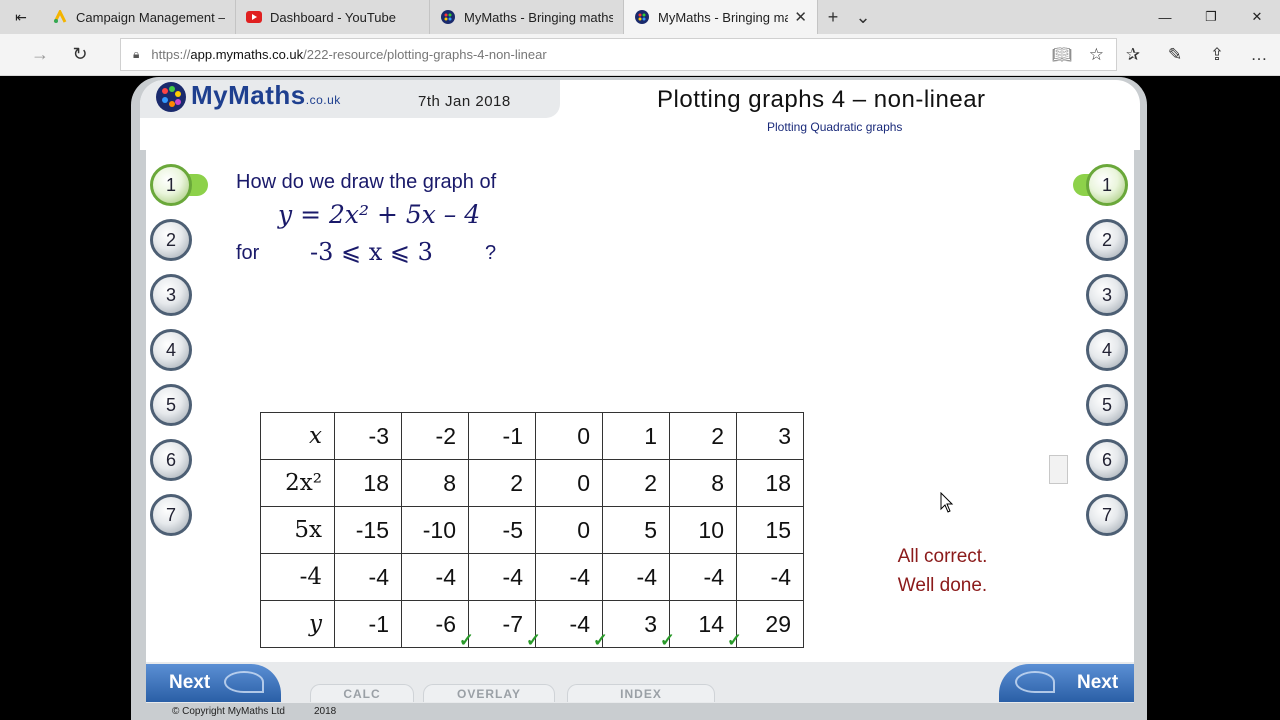 The image size is (1280, 720). I want to click on cell-value: -2, so click(445, 435).